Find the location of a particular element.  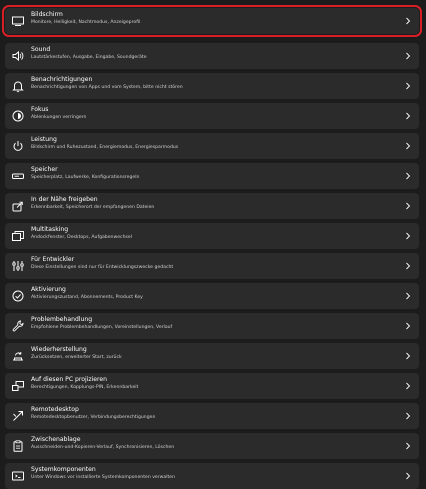

multitask-icon is located at coordinates (18, 236).